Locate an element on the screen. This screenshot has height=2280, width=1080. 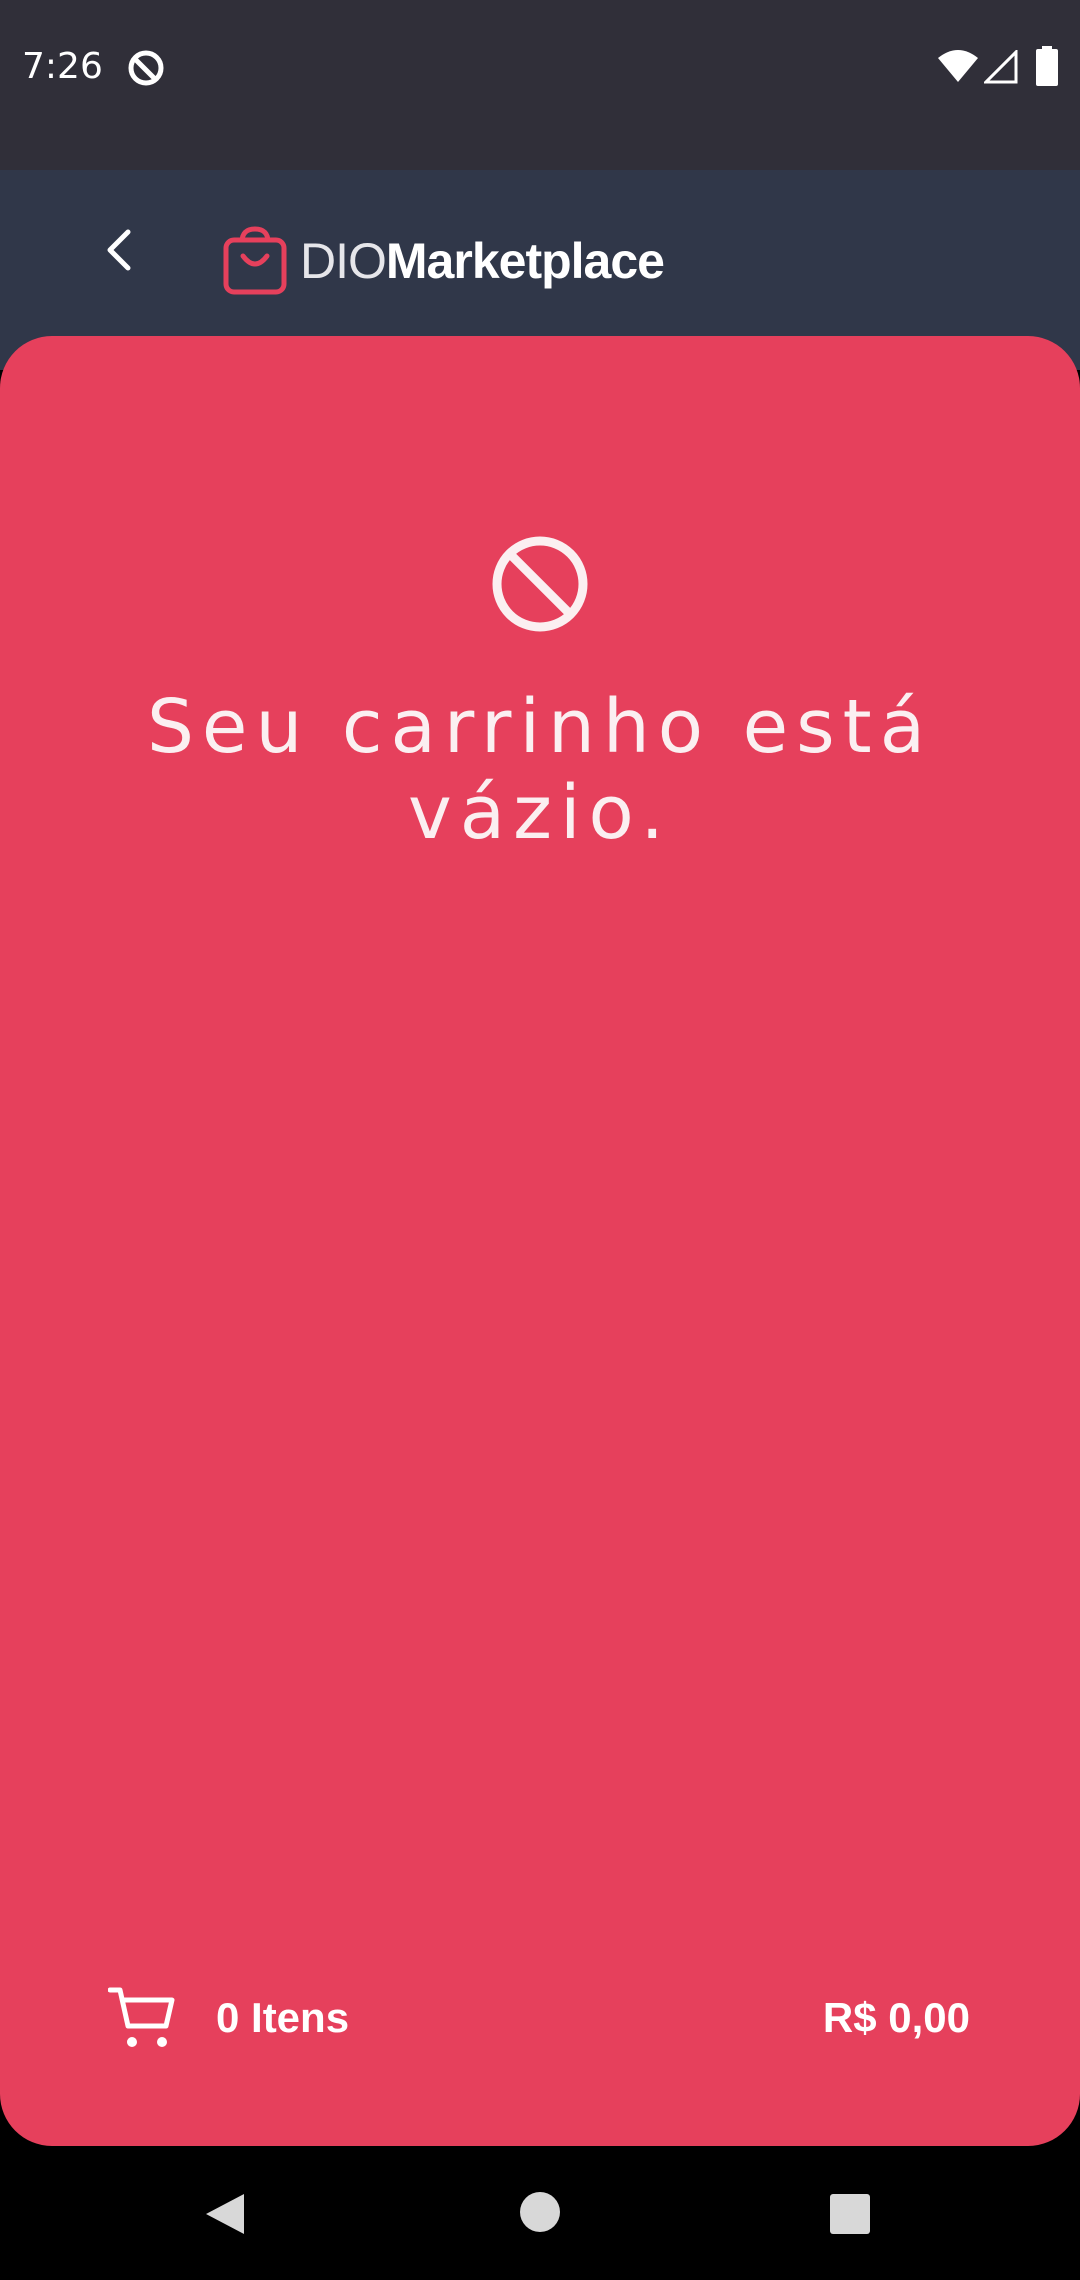
signal-icon is located at coordinates (1001, 67).